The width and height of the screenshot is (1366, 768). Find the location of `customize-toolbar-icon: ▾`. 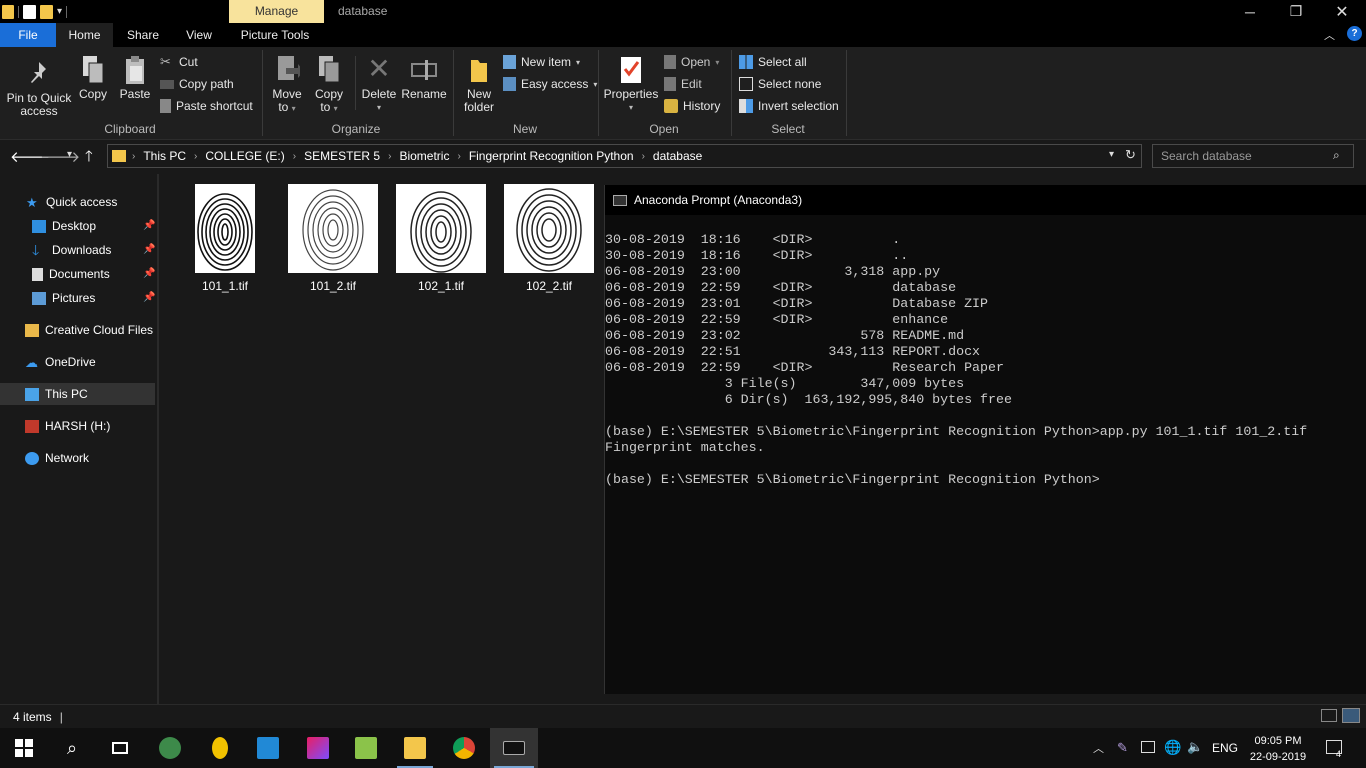

customize-toolbar-icon: ▾ is located at coordinates (59, 11).